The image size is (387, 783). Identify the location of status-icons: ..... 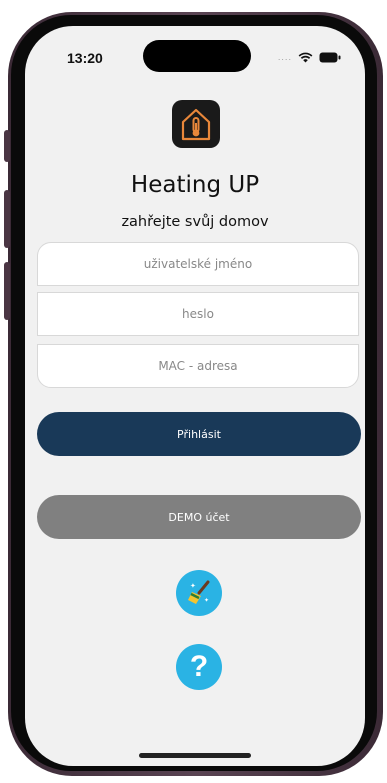
(309, 57).